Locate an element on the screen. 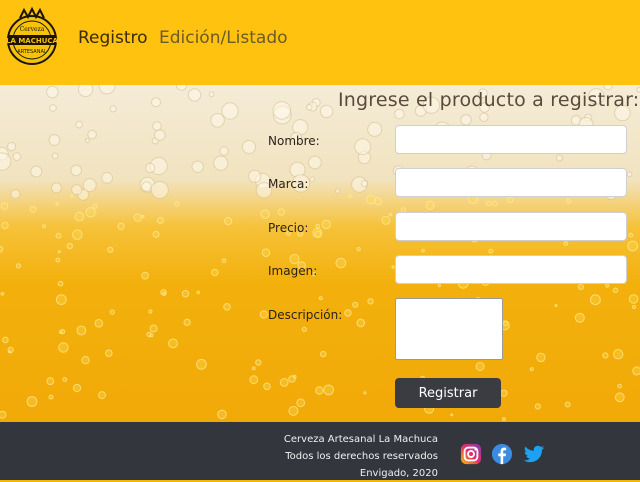 The width and height of the screenshot is (640, 482). facebook-icon is located at coordinates (502, 454).